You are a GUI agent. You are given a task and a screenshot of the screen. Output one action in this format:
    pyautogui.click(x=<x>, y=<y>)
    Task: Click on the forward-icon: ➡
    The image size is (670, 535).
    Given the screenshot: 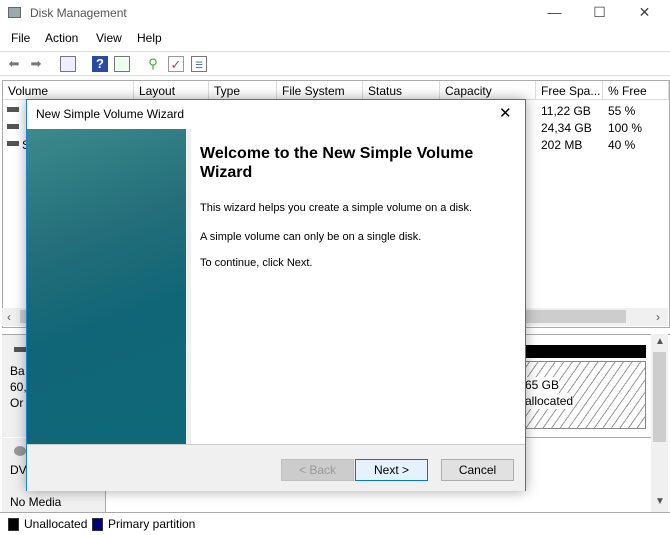 What is the action you would take?
    pyautogui.click(x=36, y=64)
    